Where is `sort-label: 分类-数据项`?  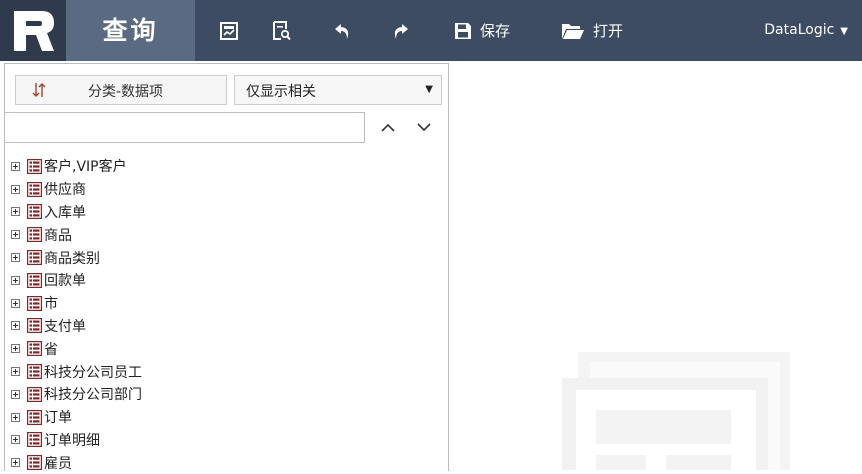 sort-label: 分类-数据项 is located at coordinates (126, 92).